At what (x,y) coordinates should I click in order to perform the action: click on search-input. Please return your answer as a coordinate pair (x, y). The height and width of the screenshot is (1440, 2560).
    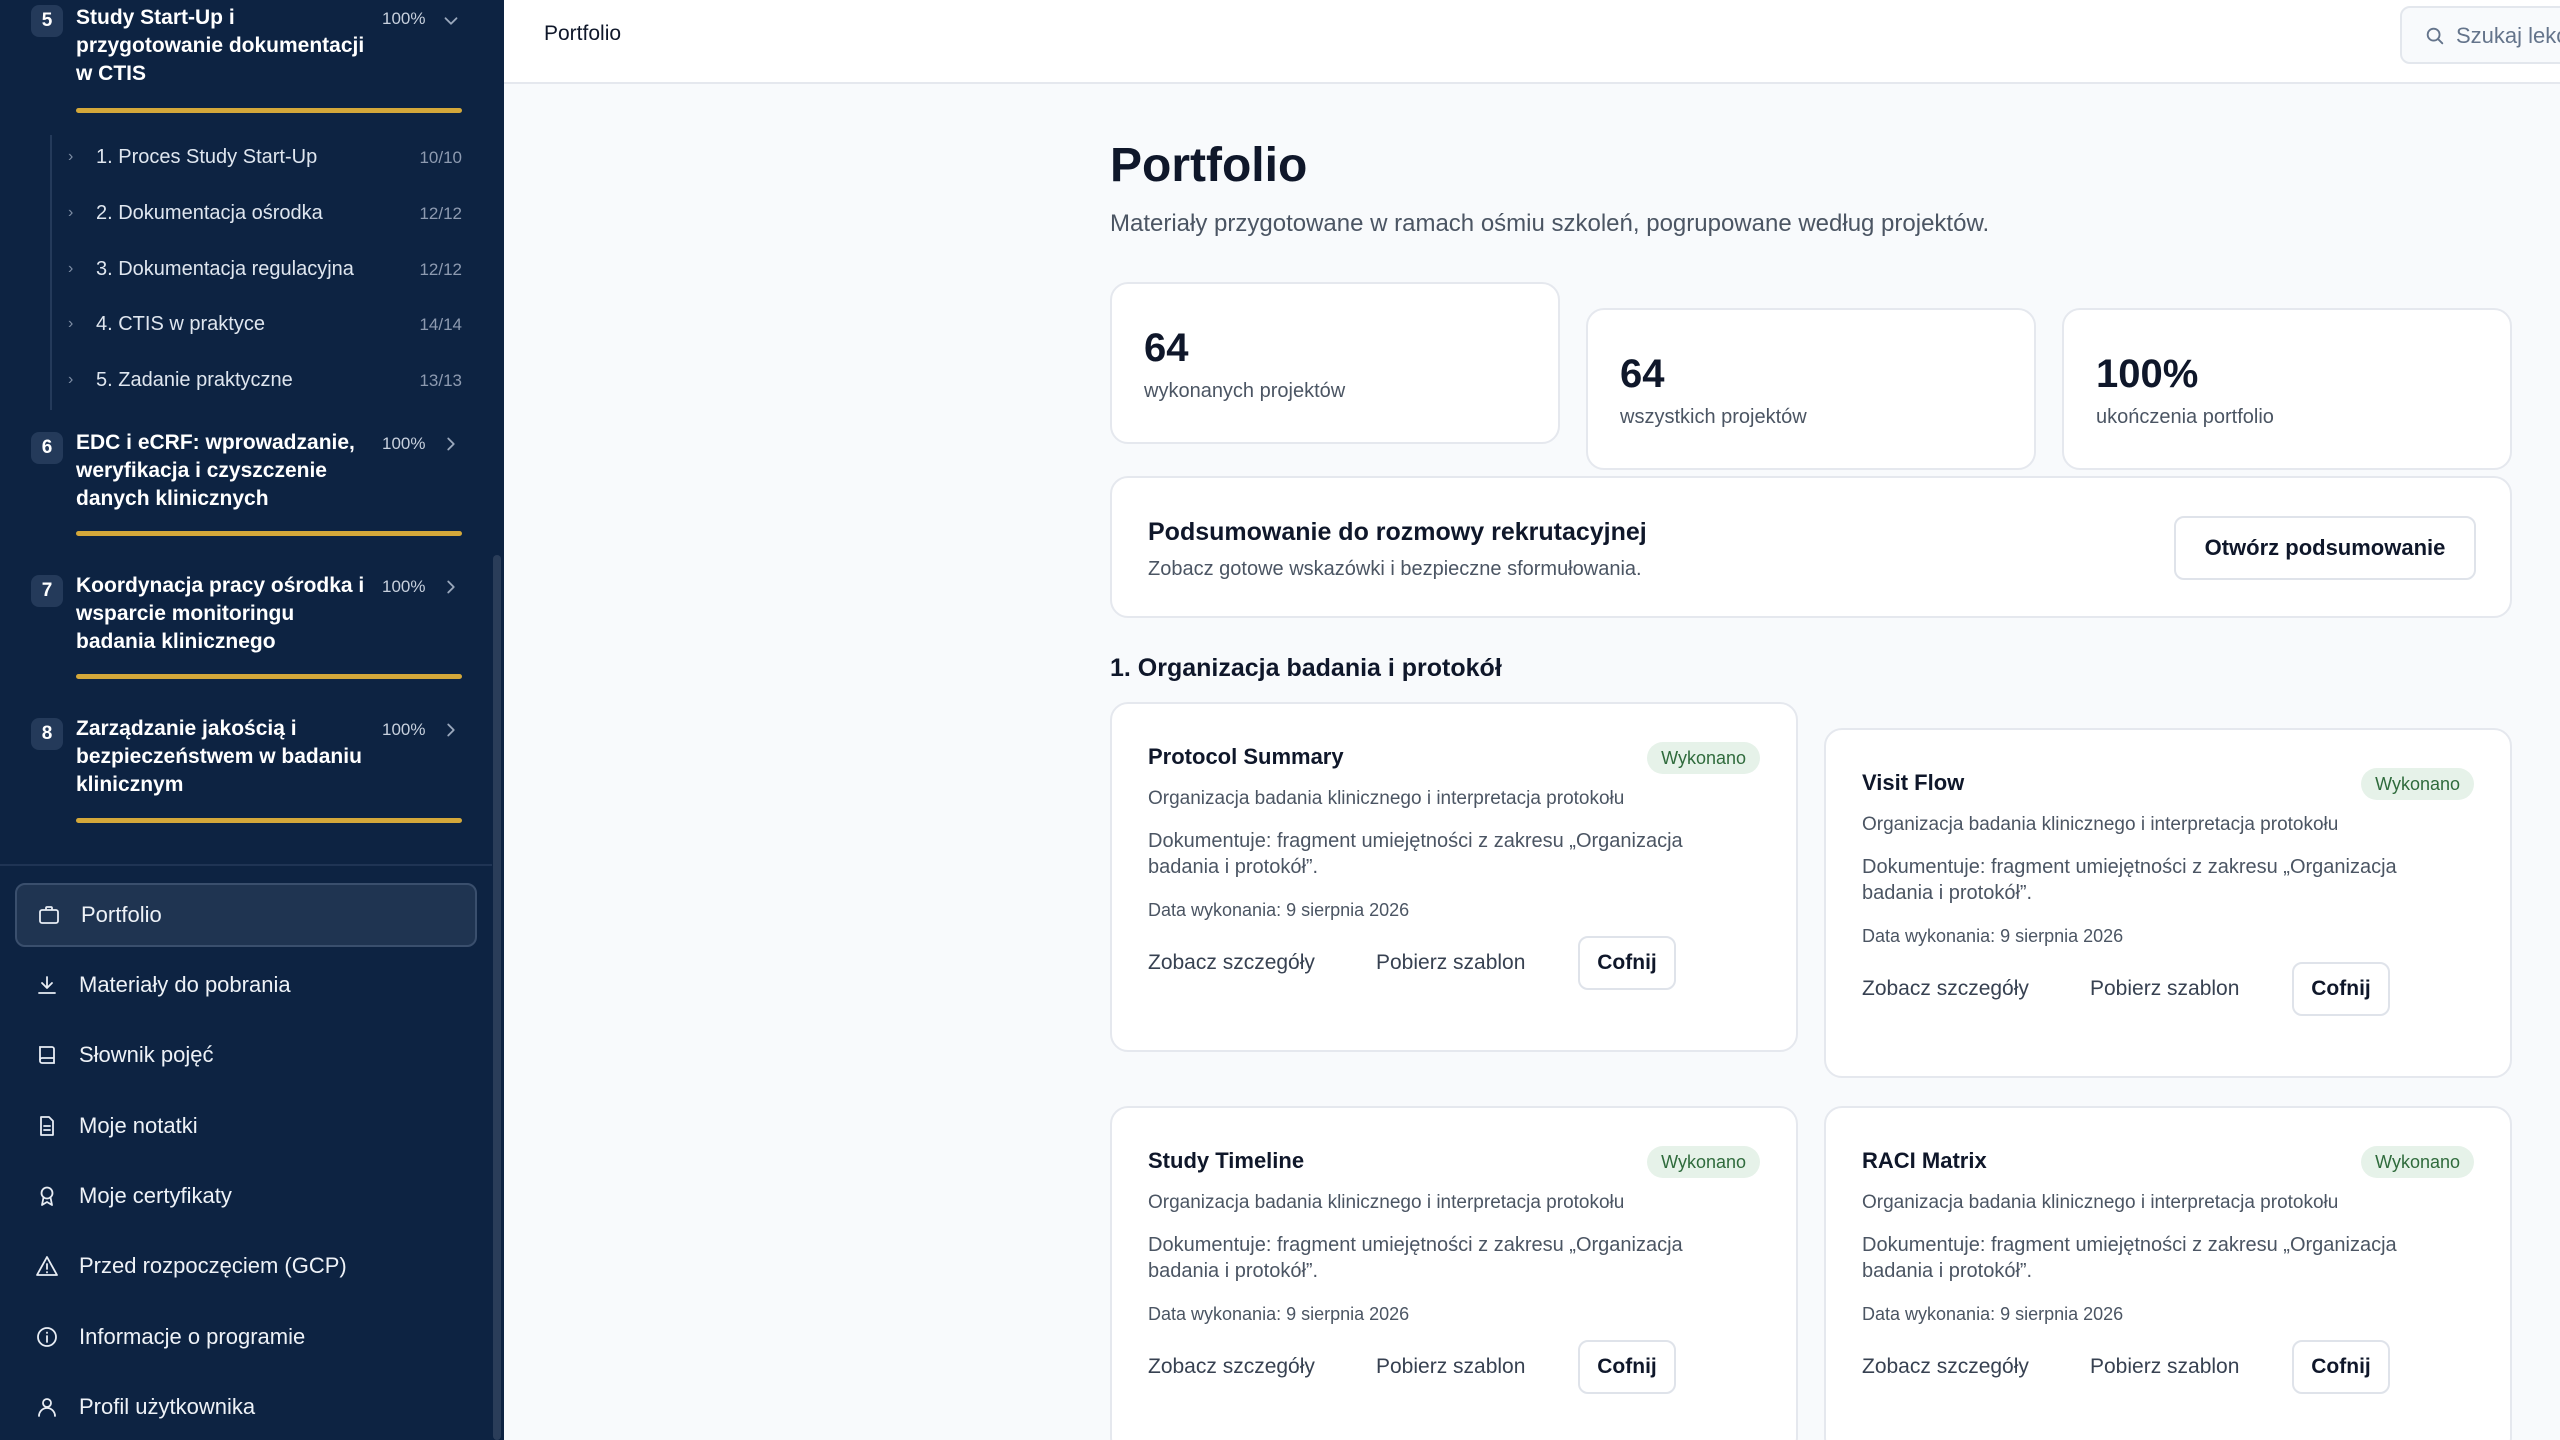
    Looking at the image, I should click on (2508, 36).